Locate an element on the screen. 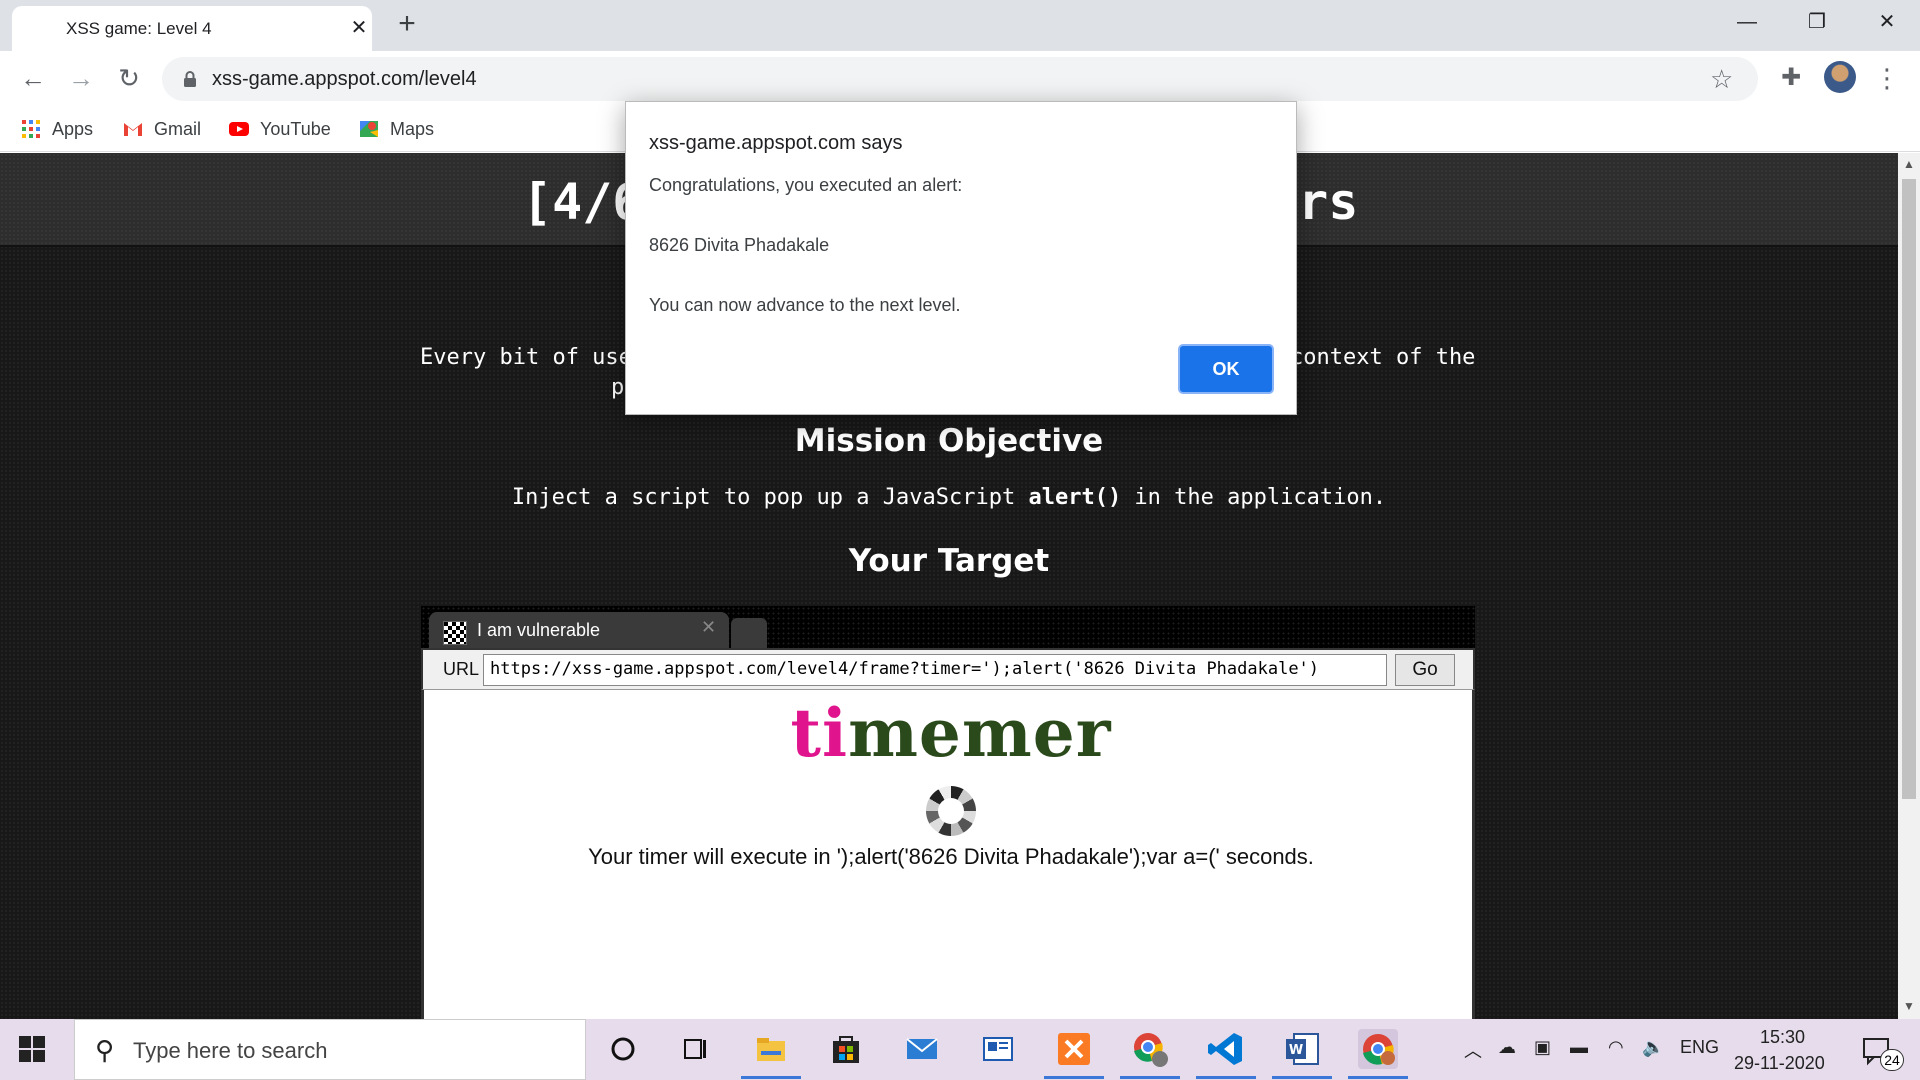  news-icon is located at coordinates (998, 1049).